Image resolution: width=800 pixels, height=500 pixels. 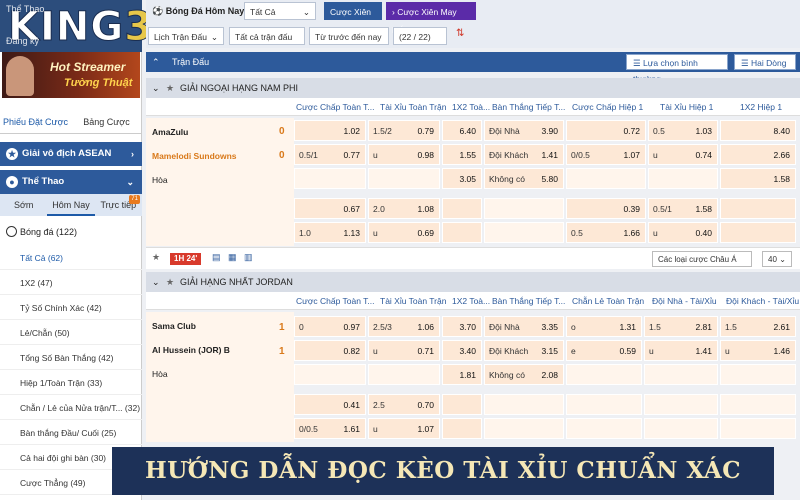 What do you see at coordinates (404, 232) in the screenshot?
I see `odds-cell: u 0.69` at bounding box center [404, 232].